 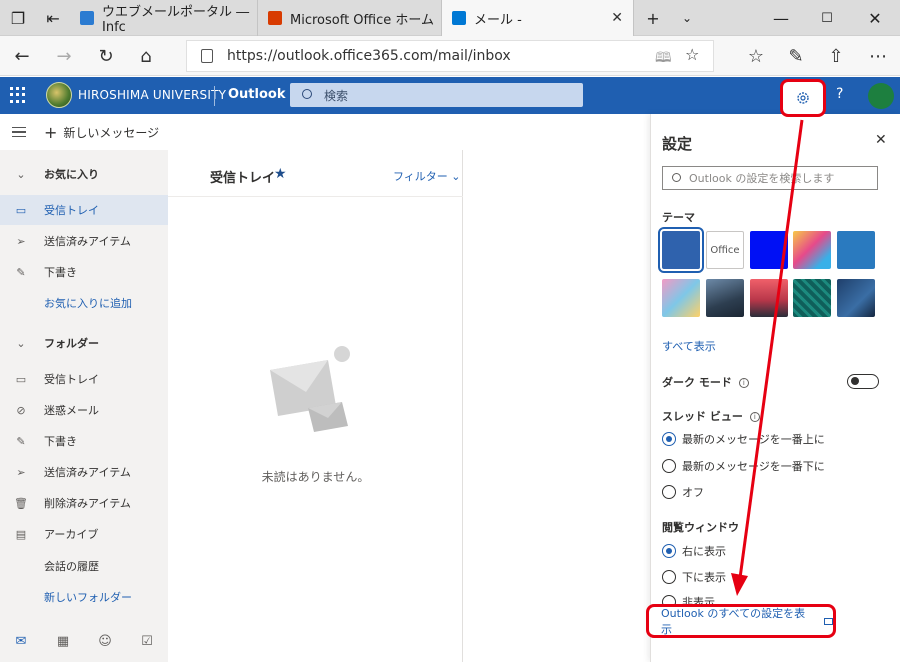 What do you see at coordinates (663, 59) in the screenshot?
I see `reading-view-icon: 🕮` at bounding box center [663, 59].